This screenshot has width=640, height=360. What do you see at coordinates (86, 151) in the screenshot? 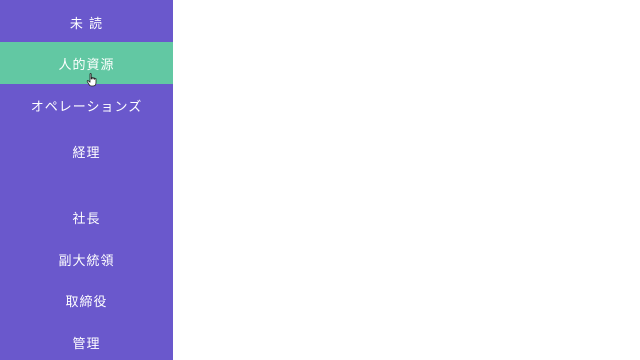
I see `sidebar-item-accounting: 経理` at bounding box center [86, 151].